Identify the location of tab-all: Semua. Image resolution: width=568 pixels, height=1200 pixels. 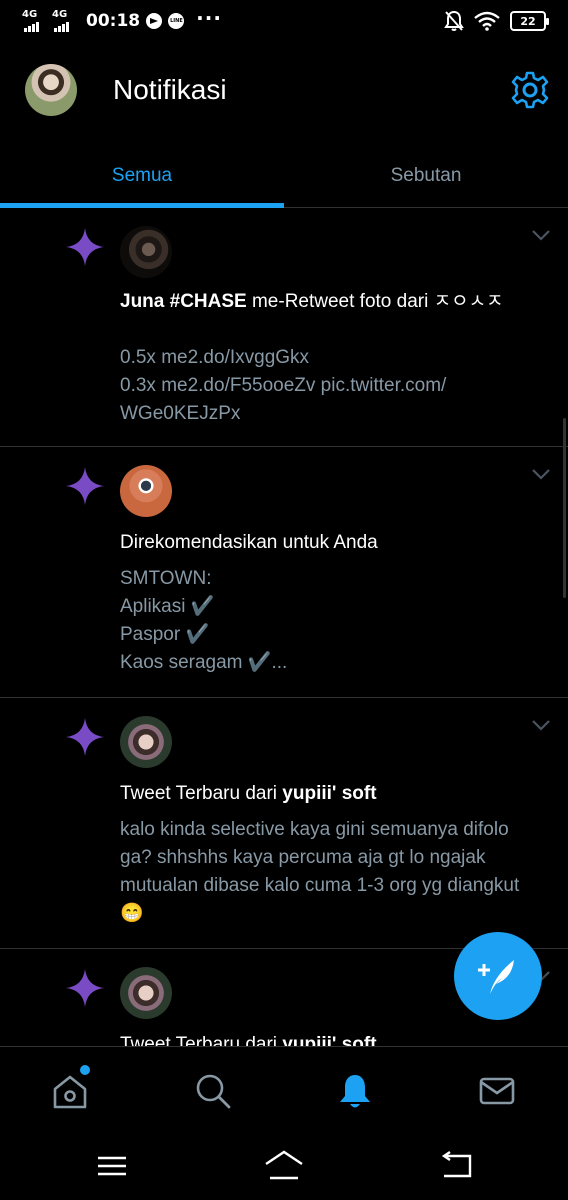
(142, 176).